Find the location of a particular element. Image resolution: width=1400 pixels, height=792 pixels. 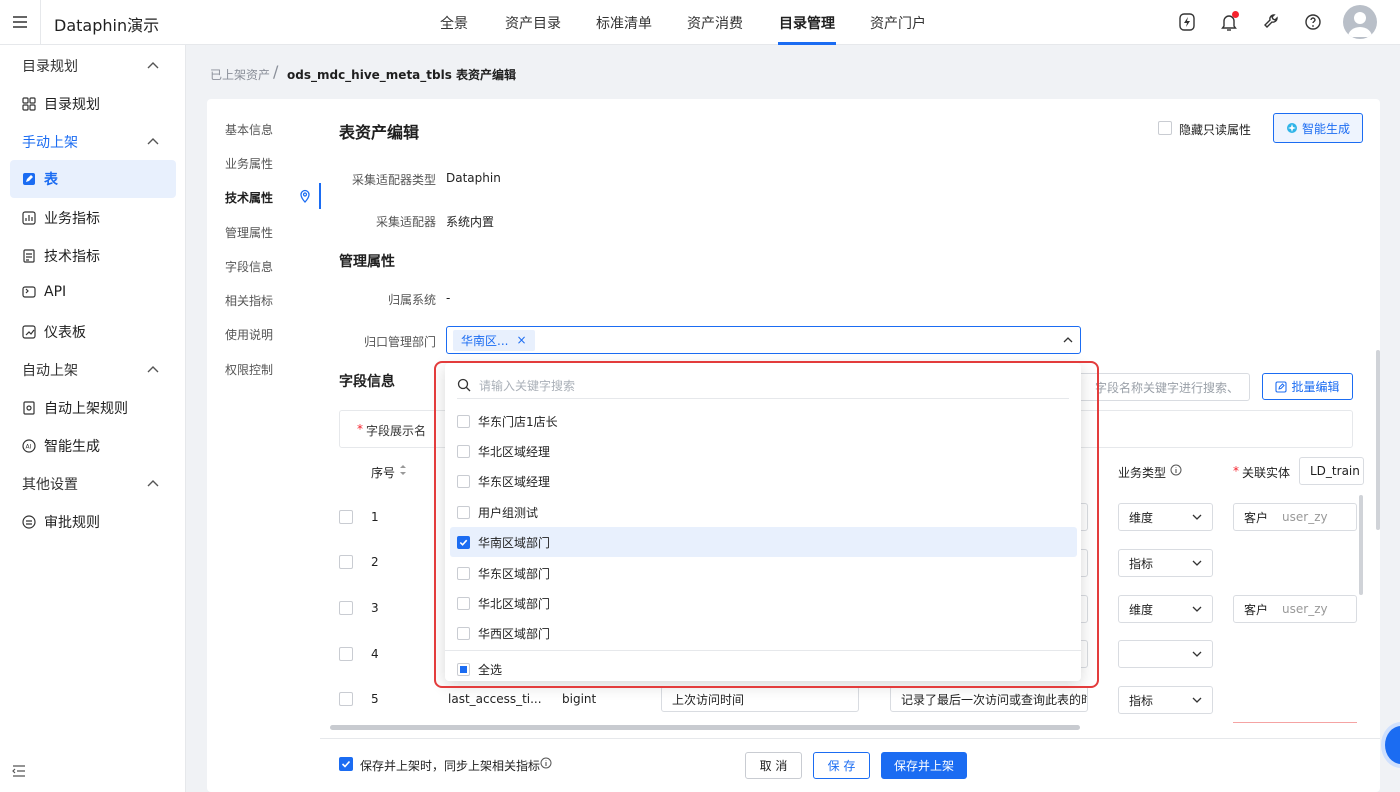

sidebar-group-auto-publish: 自动上架 is located at coordinates (50, 370).